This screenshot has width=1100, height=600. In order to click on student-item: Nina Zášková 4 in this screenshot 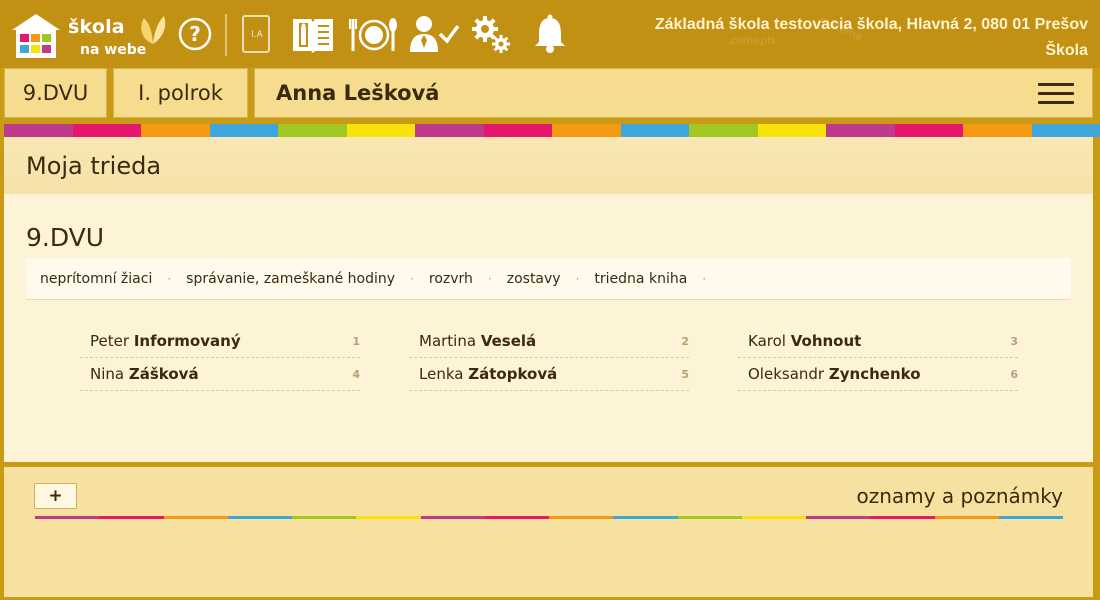, I will do `click(220, 374)`.